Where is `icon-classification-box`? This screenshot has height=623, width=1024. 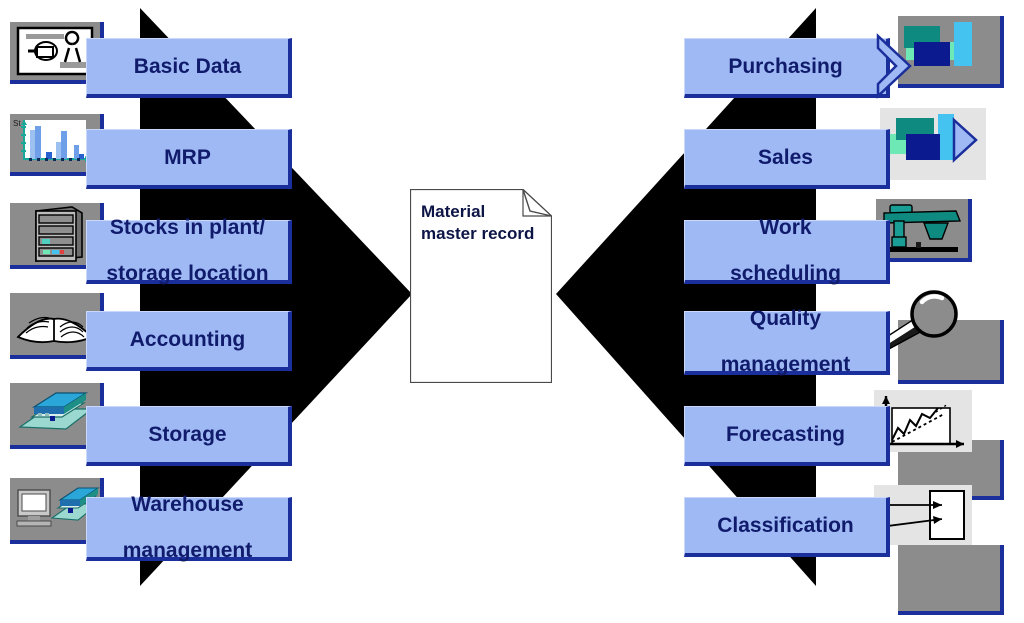
icon-classification-box is located at coordinates (951, 580).